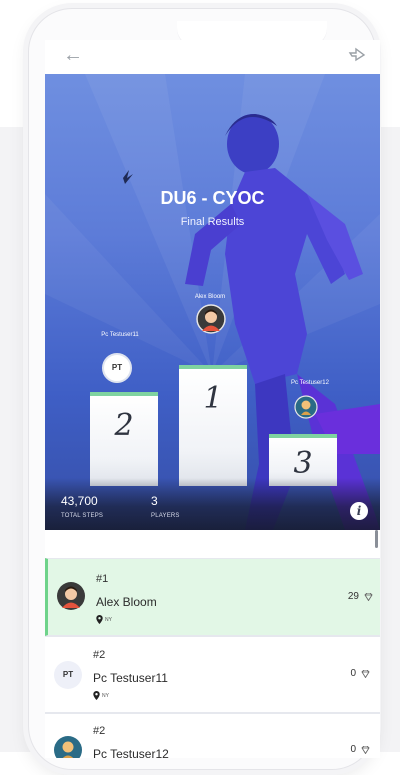 This screenshot has height=775, width=400. What do you see at coordinates (130, 678) in the screenshot?
I see `player-name: Pc Testuser11` at bounding box center [130, 678].